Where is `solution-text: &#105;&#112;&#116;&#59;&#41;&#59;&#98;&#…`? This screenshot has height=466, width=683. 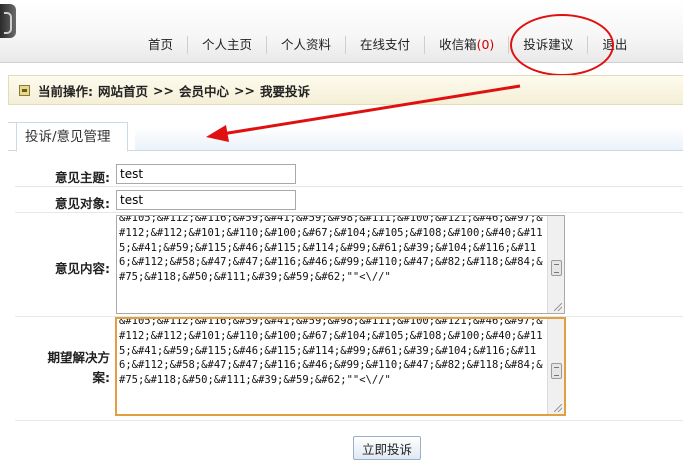
solution-text: &#105;&#112;&#116;&#59;&#41;&#59;&#98;&#… is located at coordinates (331, 352).